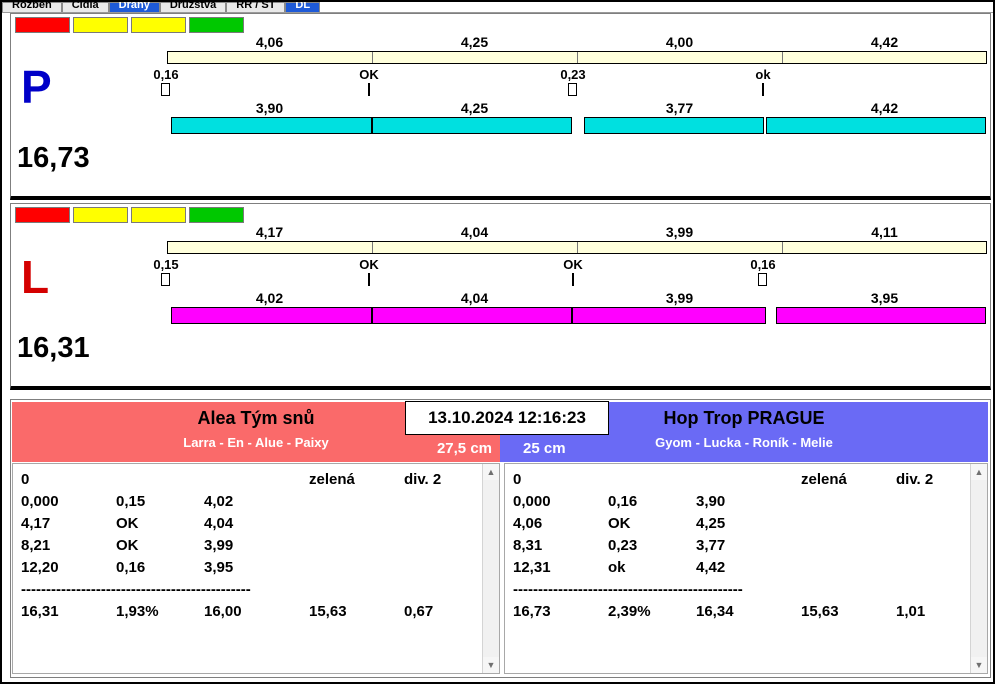  I want to click on record-time: 15,63, so click(820, 611).